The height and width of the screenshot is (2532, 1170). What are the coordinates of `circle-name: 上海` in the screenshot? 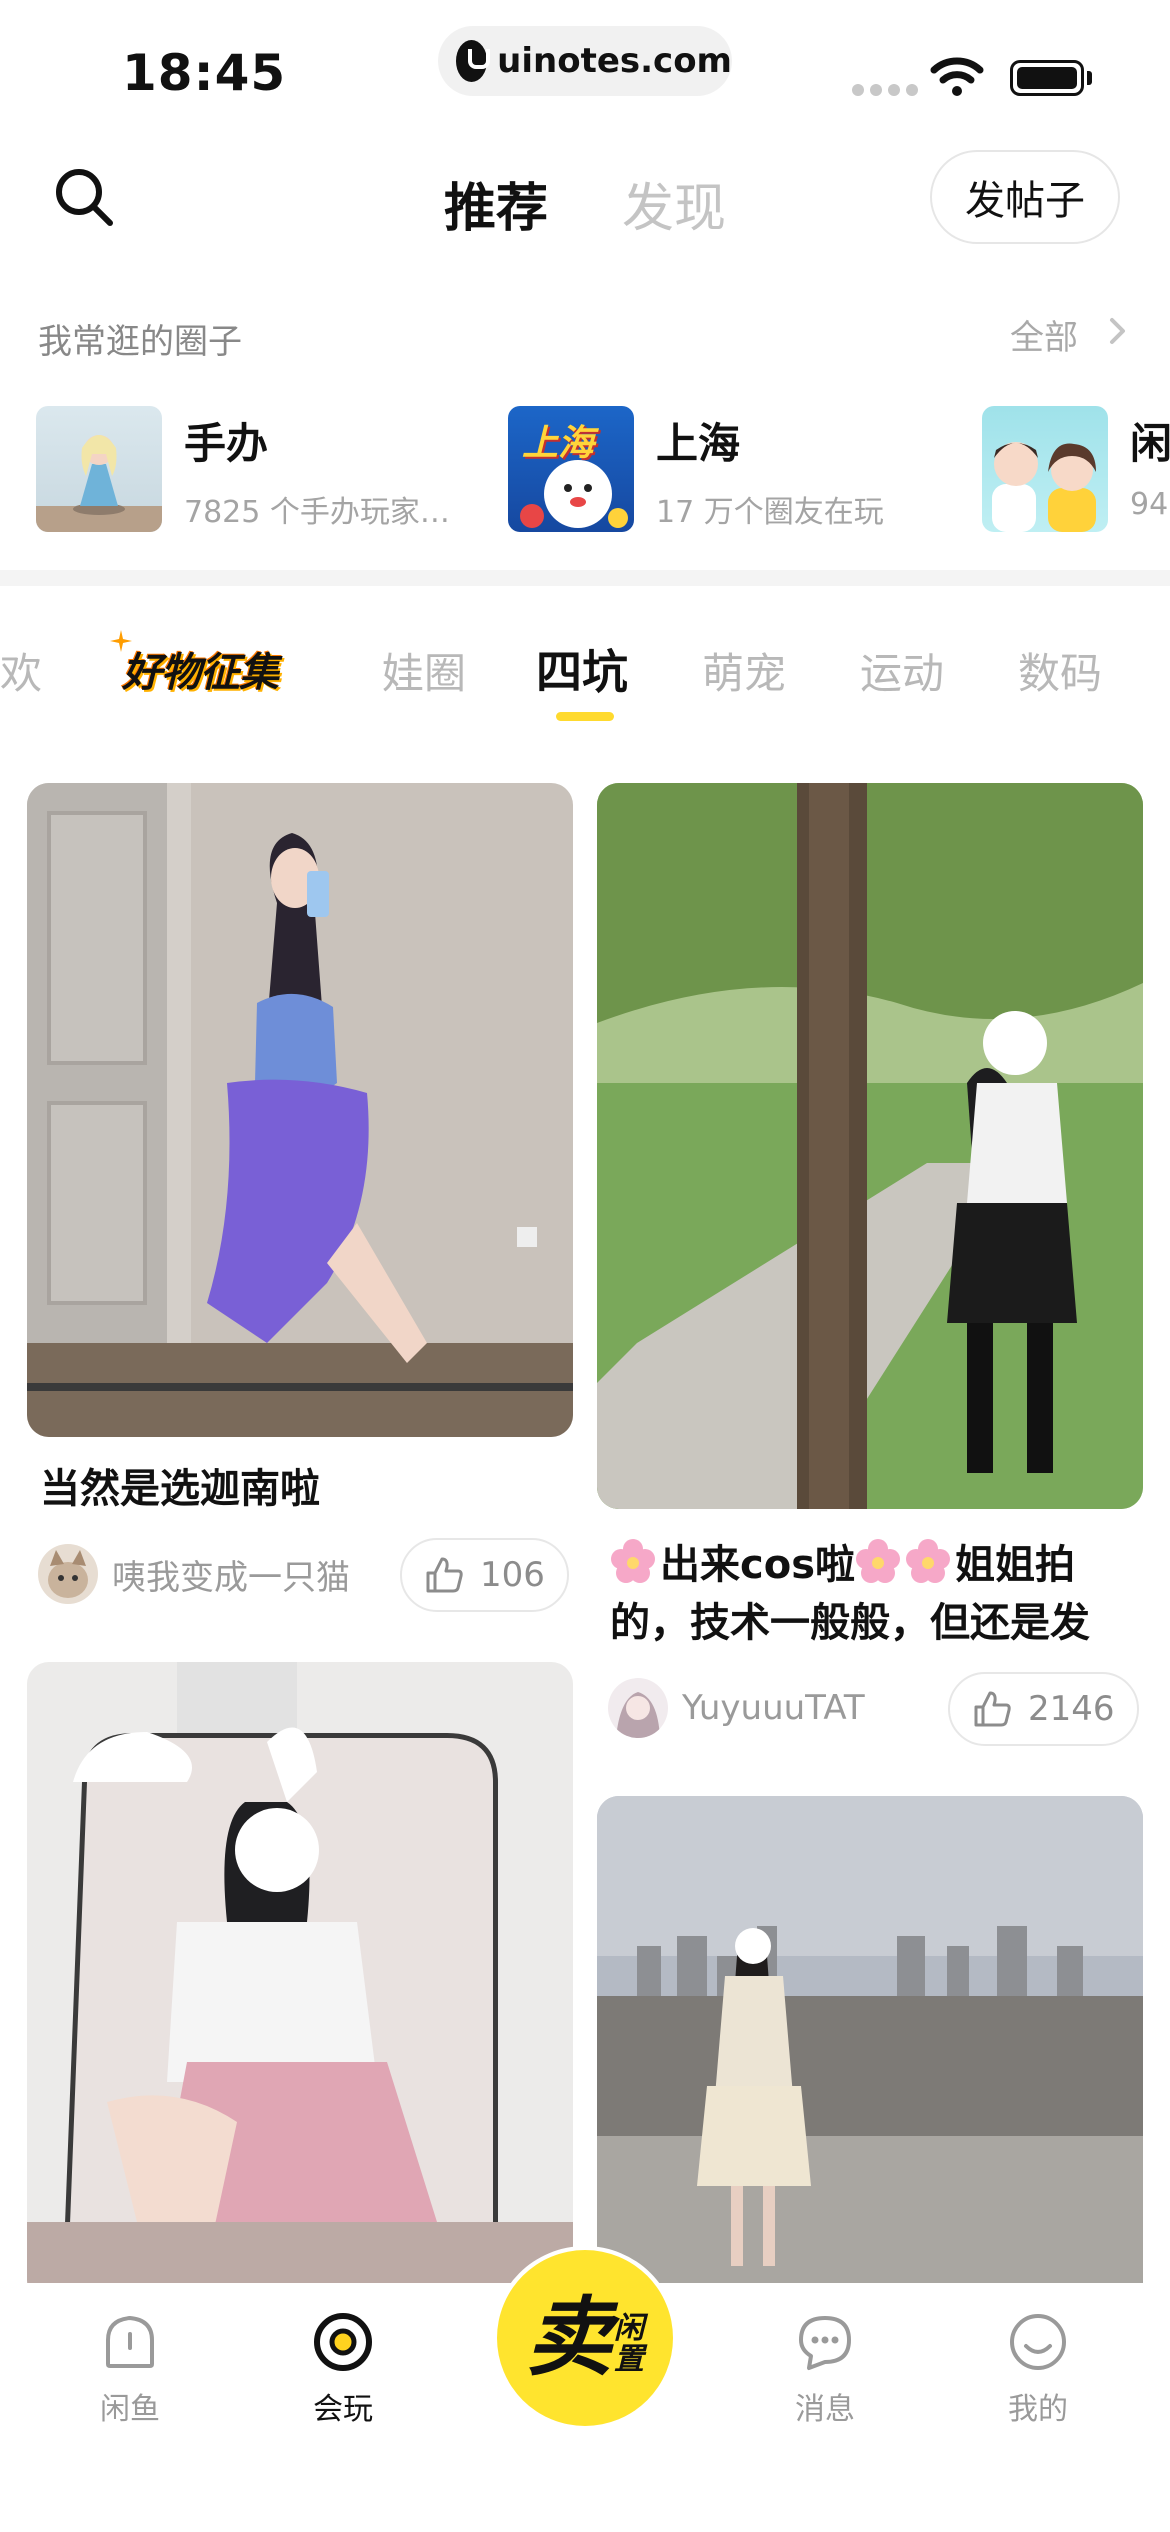 It's located at (698, 443).